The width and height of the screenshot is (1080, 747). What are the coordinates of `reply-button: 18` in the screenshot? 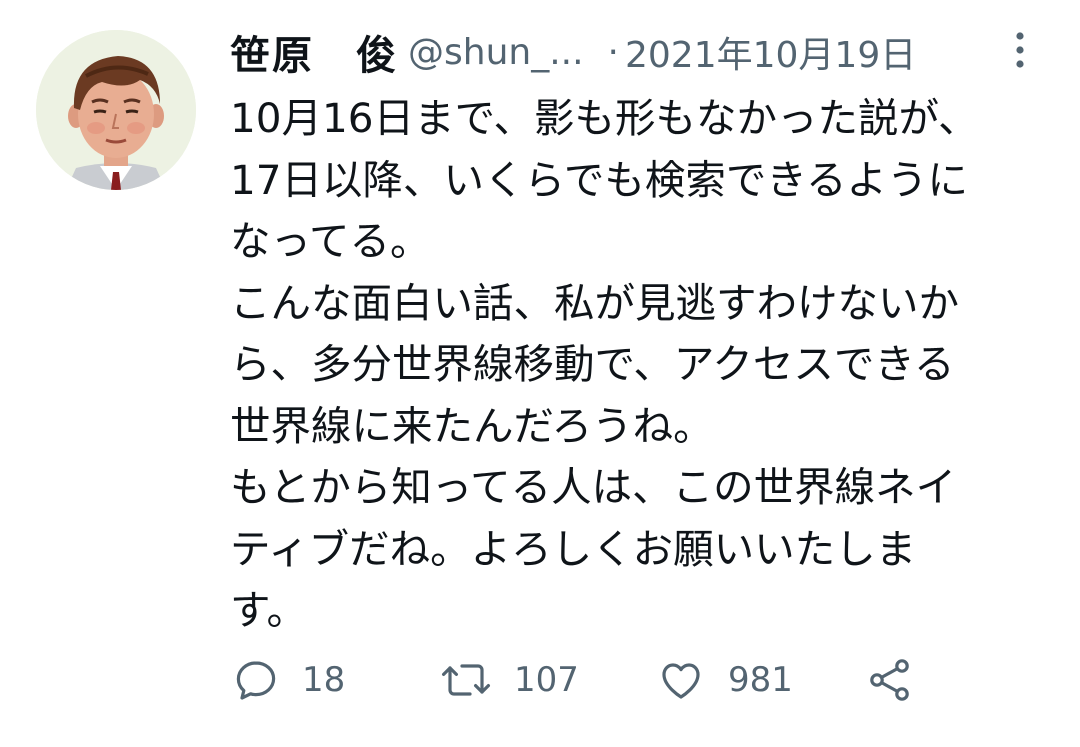 It's located at (288, 680).